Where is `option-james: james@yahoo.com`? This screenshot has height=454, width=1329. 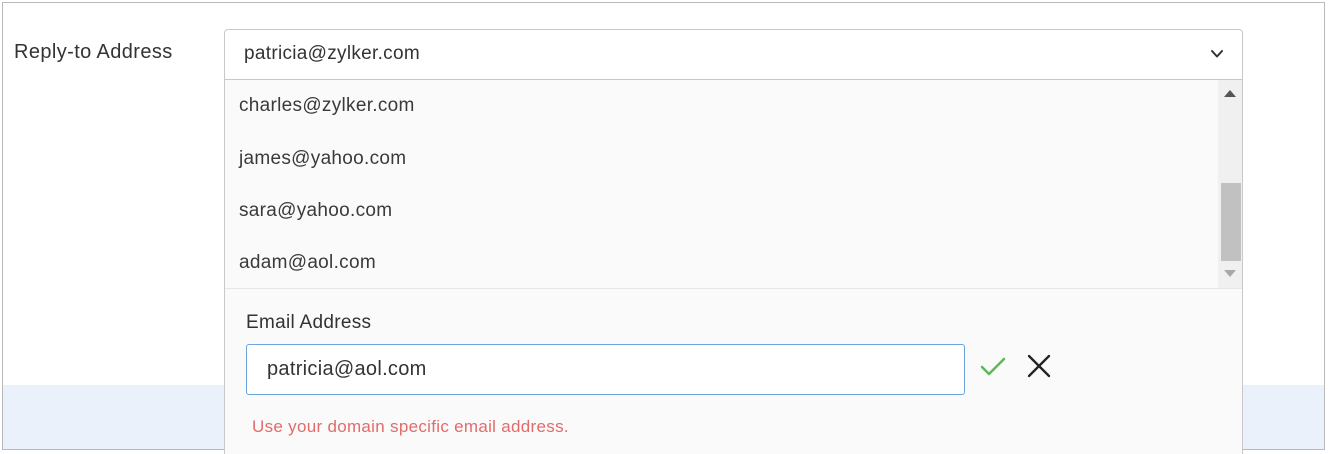
option-james: james@yahoo.com is located at coordinates (322, 159).